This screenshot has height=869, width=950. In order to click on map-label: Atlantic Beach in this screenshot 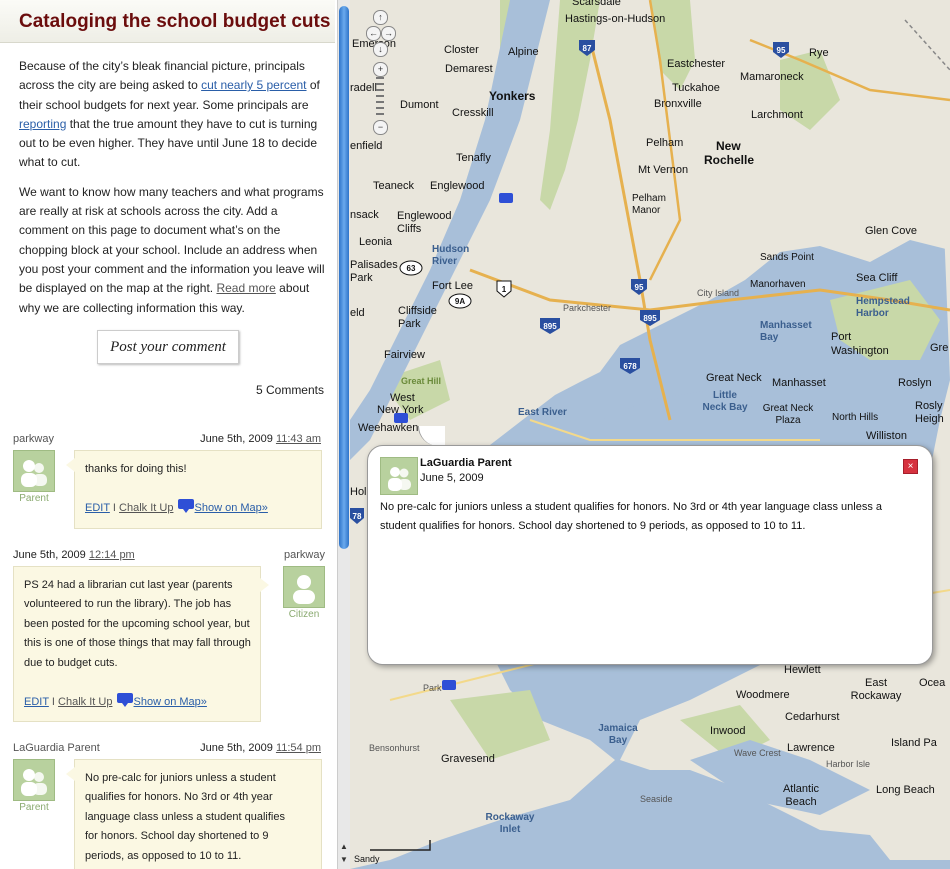, I will do `click(801, 795)`.